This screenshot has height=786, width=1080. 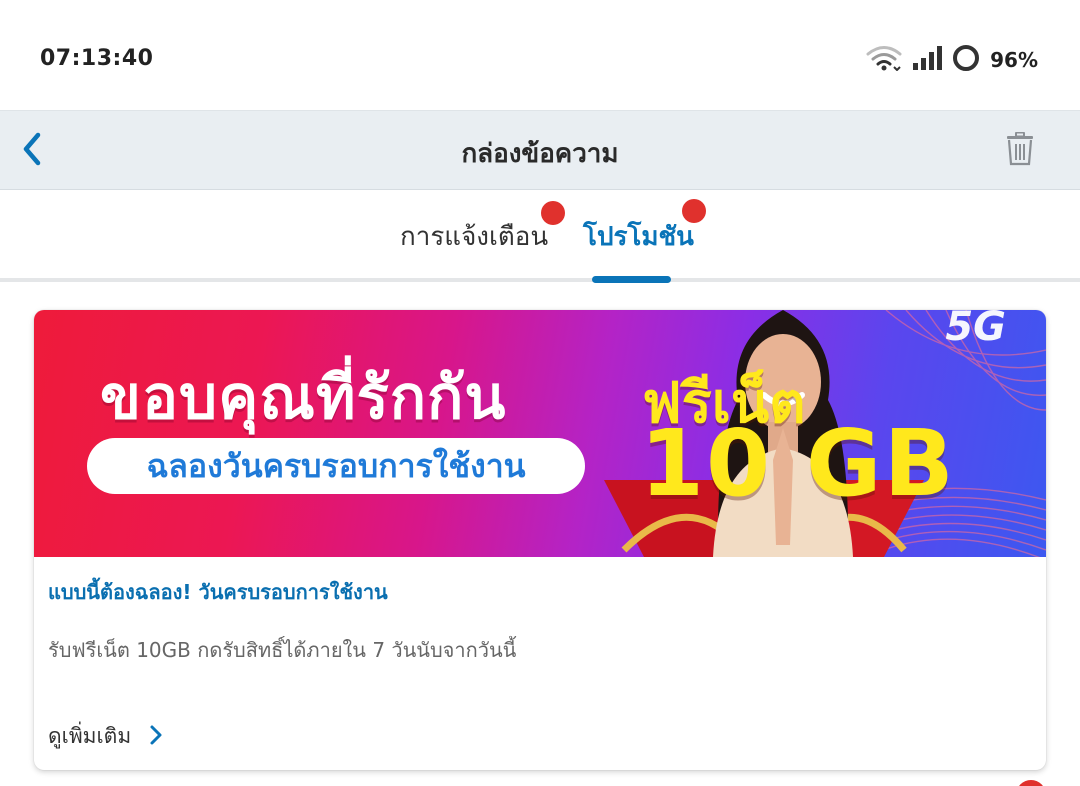 What do you see at coordinates (694, 211) in the screenshot?
I see `promotions-unread-dot` at bounding box center [694, 211].